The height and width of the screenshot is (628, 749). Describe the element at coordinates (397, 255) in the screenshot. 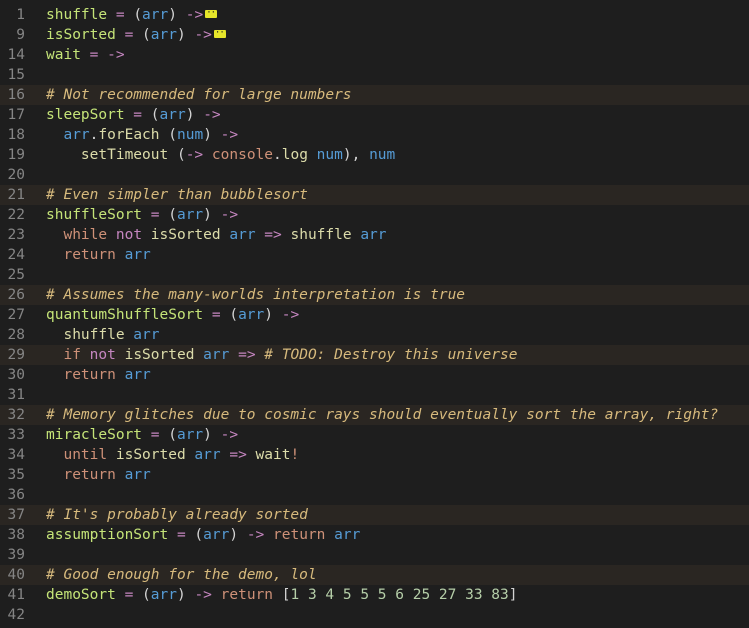

I see `code-content: return arr` at that location.